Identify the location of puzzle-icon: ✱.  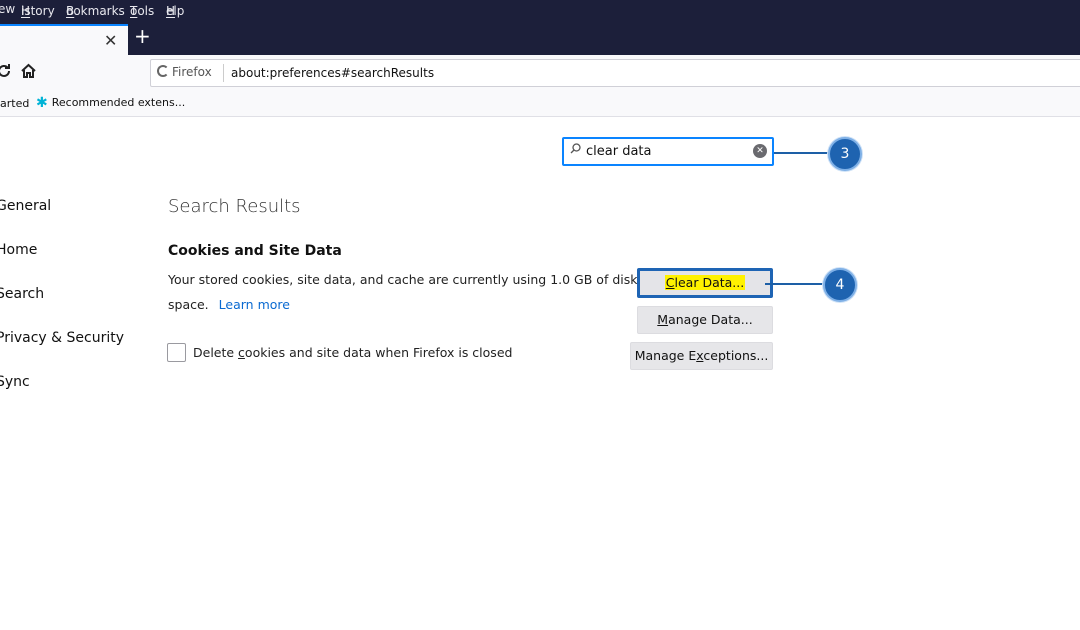
(42, 103).